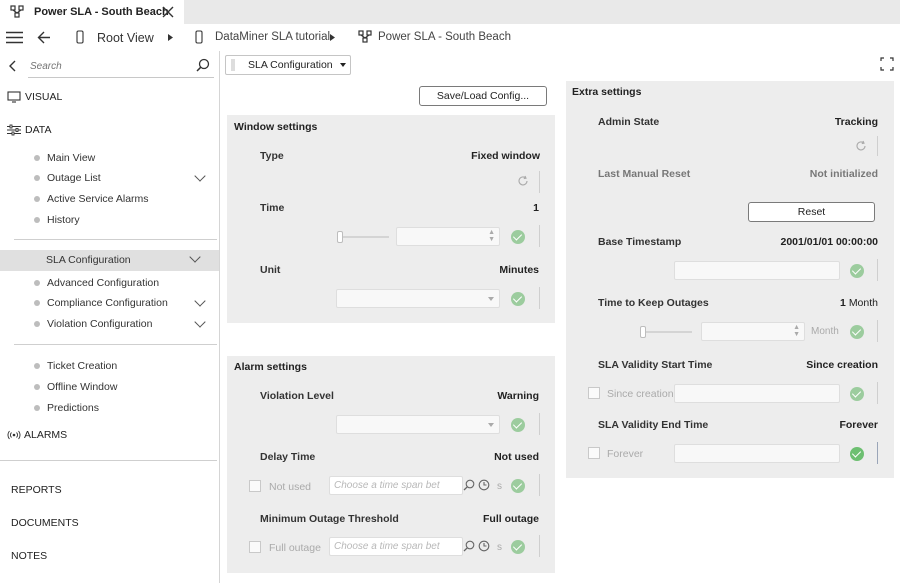  What do you see at coordinates (332, 37) in the screenshot?
I see `breadcrumb-arrow-icon` at bounding box center [332, 37].